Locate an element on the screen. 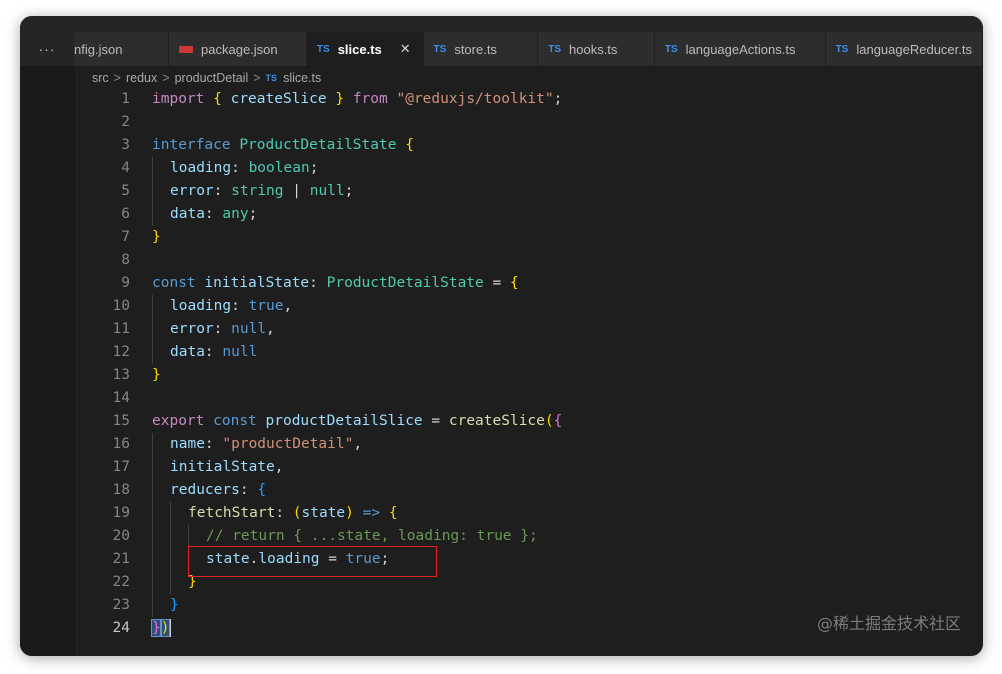 Image resolution: width=1002 pixels, height=674 pixels. tab-package-json: package.json is located at coordinates (238, 49).